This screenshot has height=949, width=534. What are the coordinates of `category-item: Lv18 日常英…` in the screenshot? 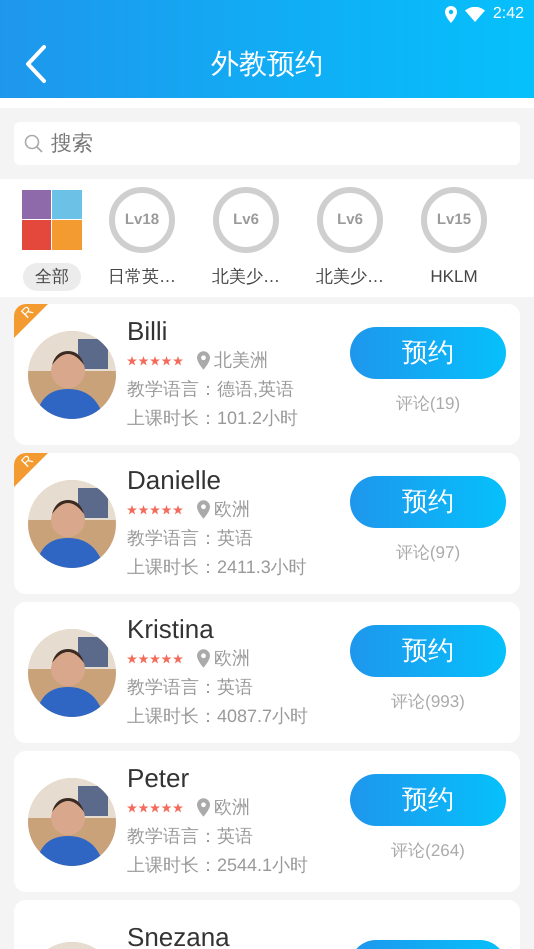 It's located at (142, 242).